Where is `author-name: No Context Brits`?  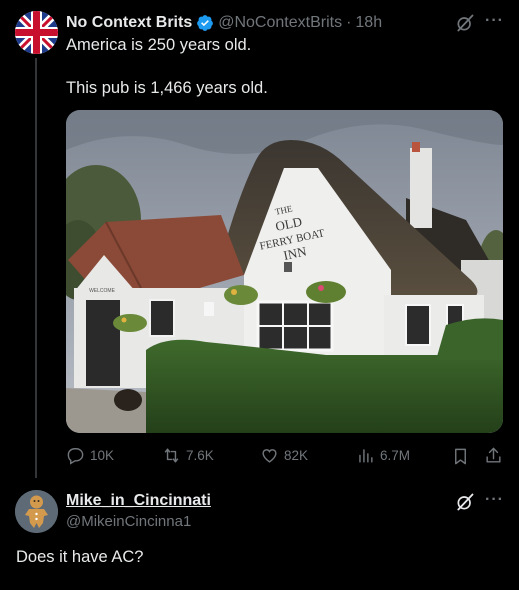
author-name: No Context Brits is located at coordinates (129, 23).